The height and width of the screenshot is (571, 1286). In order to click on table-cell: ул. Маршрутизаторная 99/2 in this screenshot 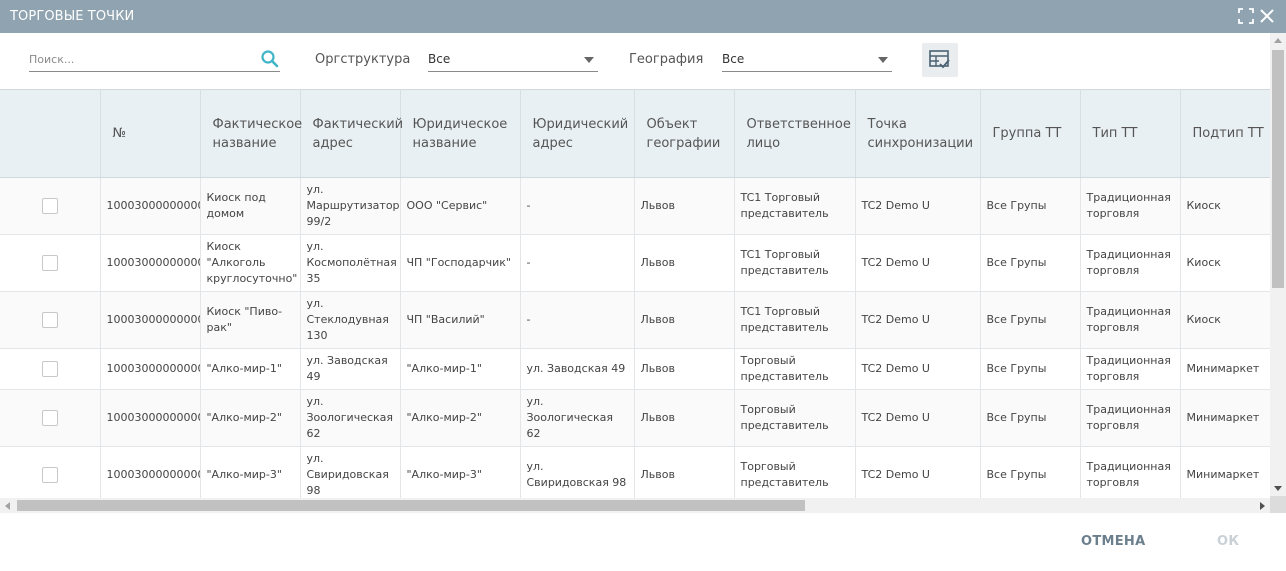, I will do `click(350, 206)`.